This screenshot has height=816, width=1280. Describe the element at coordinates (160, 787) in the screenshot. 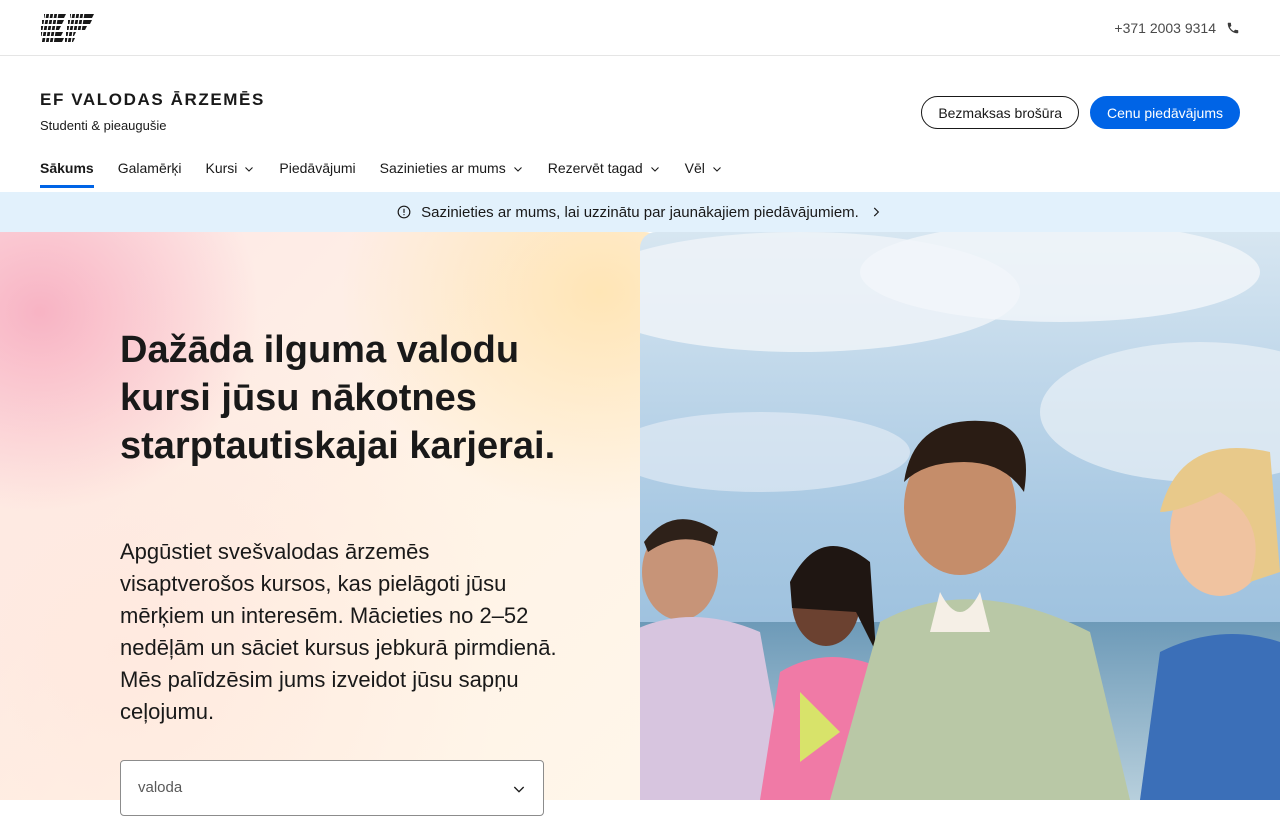

I see `language-select-placeholder: valoda` at that location.